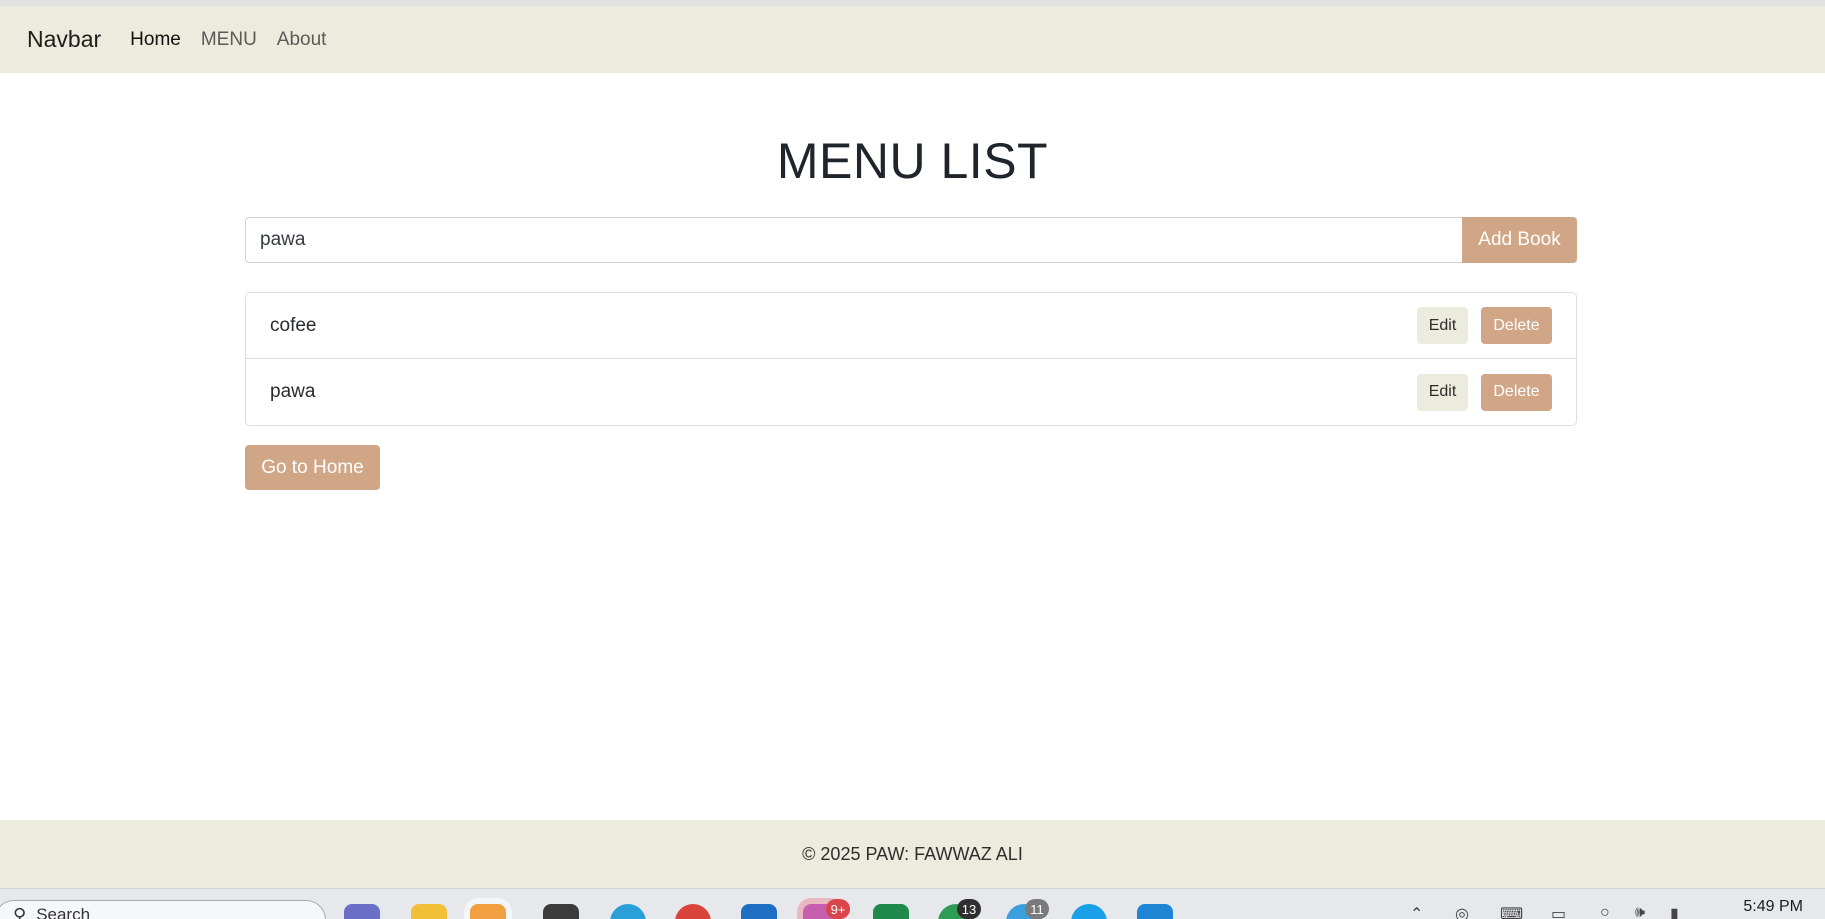 Image resolution: width=1825 pixels, height=919 pixels. Describe the element at coordinates (1773, 907) in the screenshot. I see `taskbar-clock: 5:49 PM` at that location.